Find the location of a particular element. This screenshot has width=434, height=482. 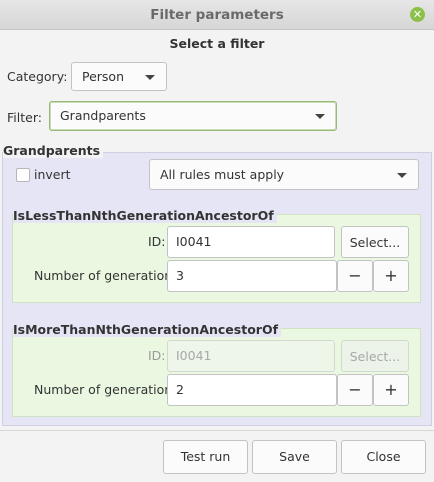

category-label: Category: is located at coordinates (37, 76).